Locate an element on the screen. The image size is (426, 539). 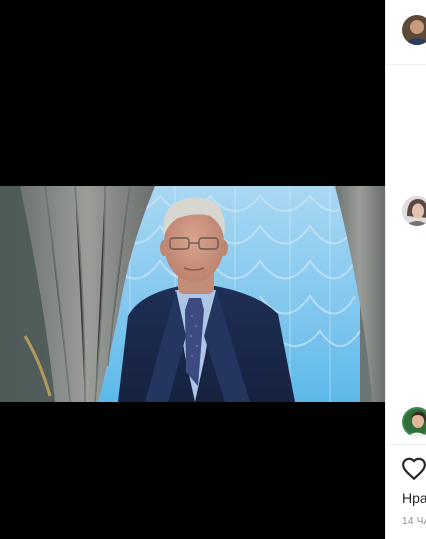
author-avatar-image is located at coordinates (414, 30).